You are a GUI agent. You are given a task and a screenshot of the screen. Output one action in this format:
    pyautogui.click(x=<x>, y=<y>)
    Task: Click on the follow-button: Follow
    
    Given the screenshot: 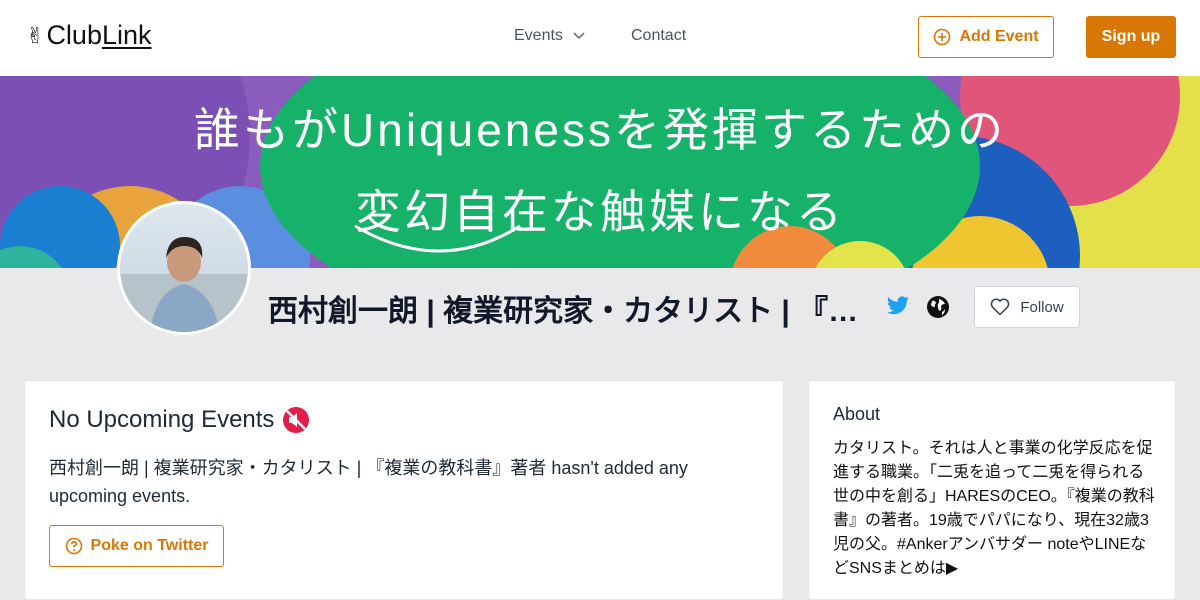 What is the action you would take?
    pyautogui.click(x=1027, y=307)
    